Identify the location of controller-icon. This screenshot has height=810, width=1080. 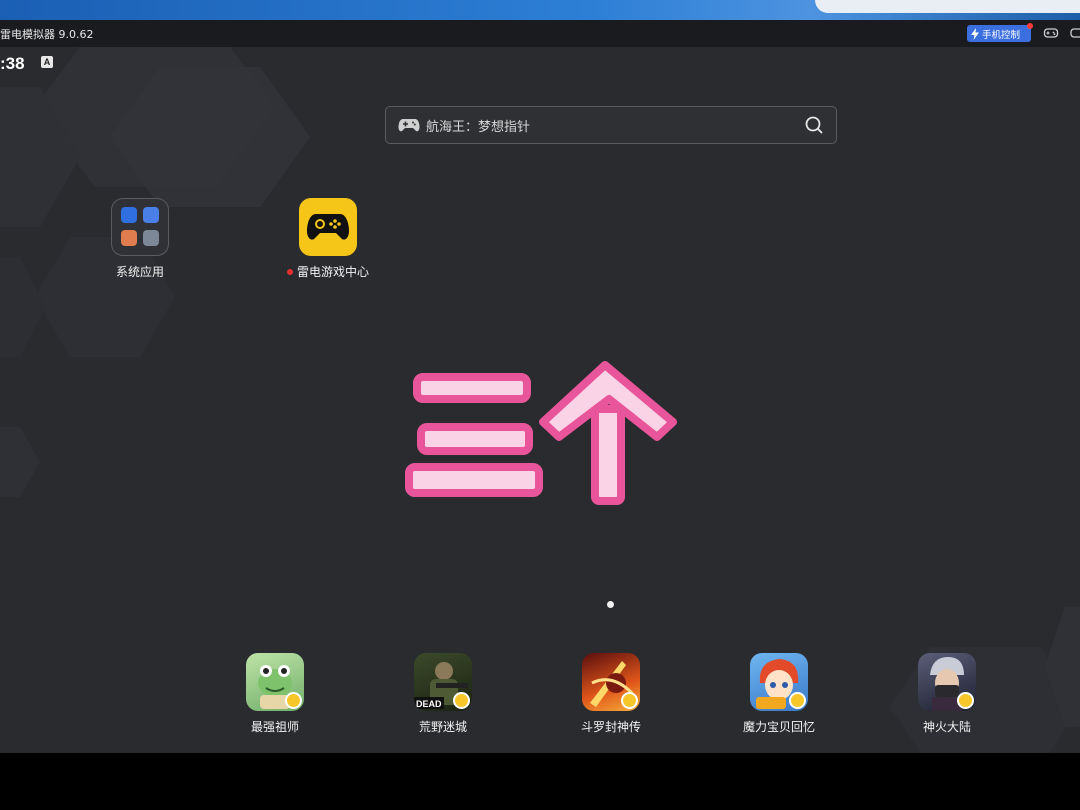
(1075, 33).